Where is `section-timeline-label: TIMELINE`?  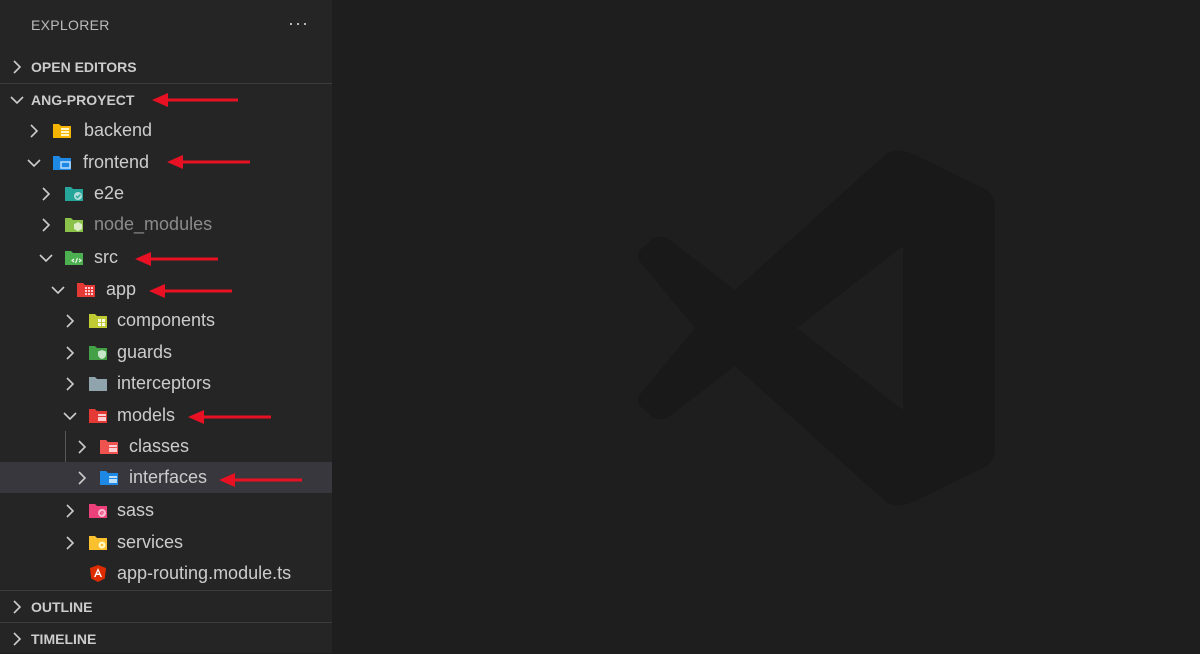
section-timeline-label: TIMELINE is located at coordinates (64, 639).